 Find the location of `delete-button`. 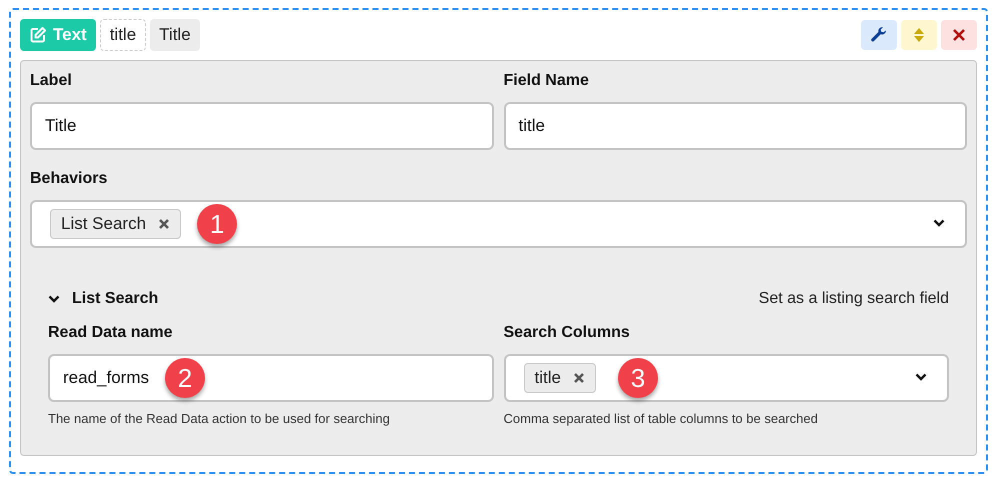

delete-button is located at coordinates (959, 35).